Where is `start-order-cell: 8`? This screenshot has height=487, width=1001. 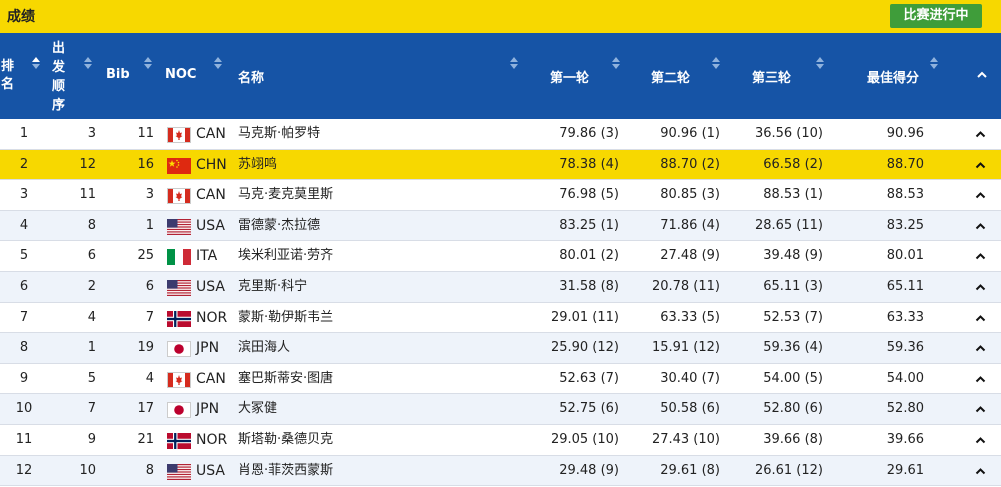 start-order-cell: 8 is located at coordinates (91, 225).